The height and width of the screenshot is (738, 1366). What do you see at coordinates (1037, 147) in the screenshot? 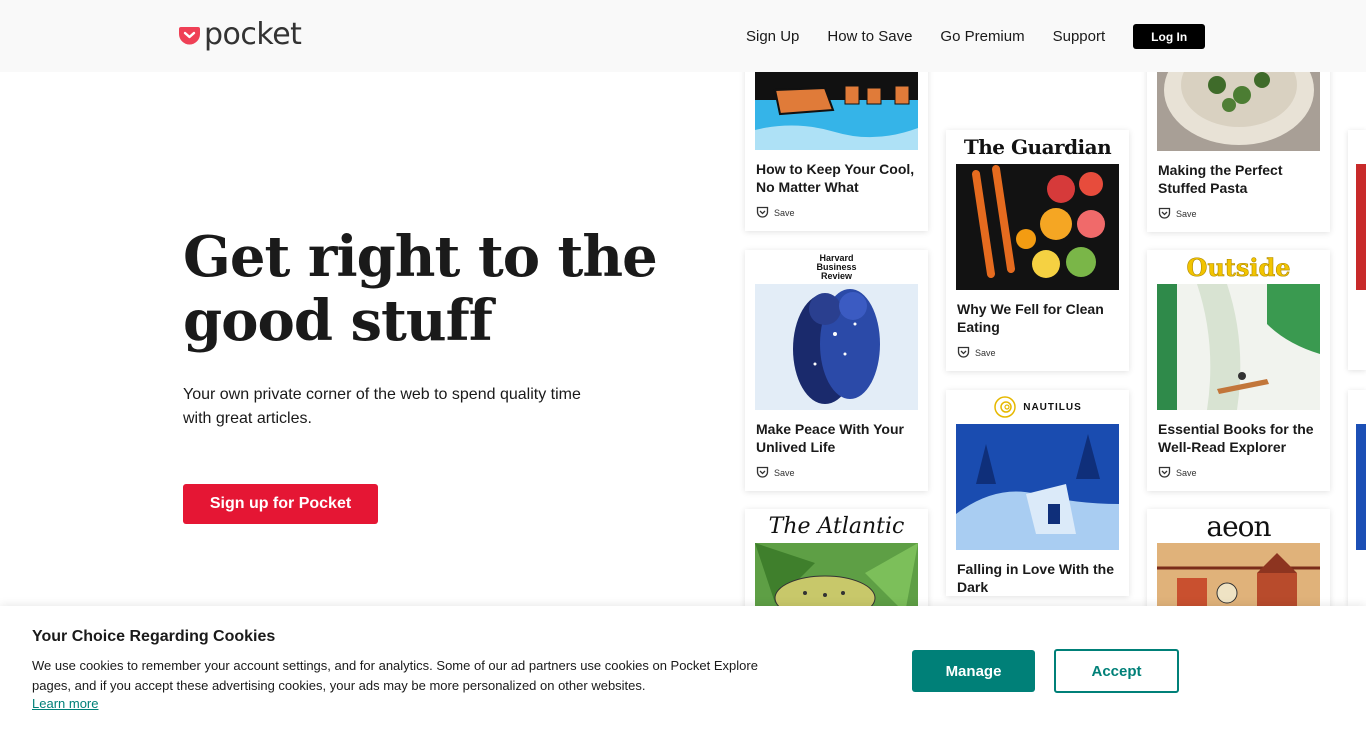
I see `publisher-logo: The Guardian` at bounding box center [1037, 147].